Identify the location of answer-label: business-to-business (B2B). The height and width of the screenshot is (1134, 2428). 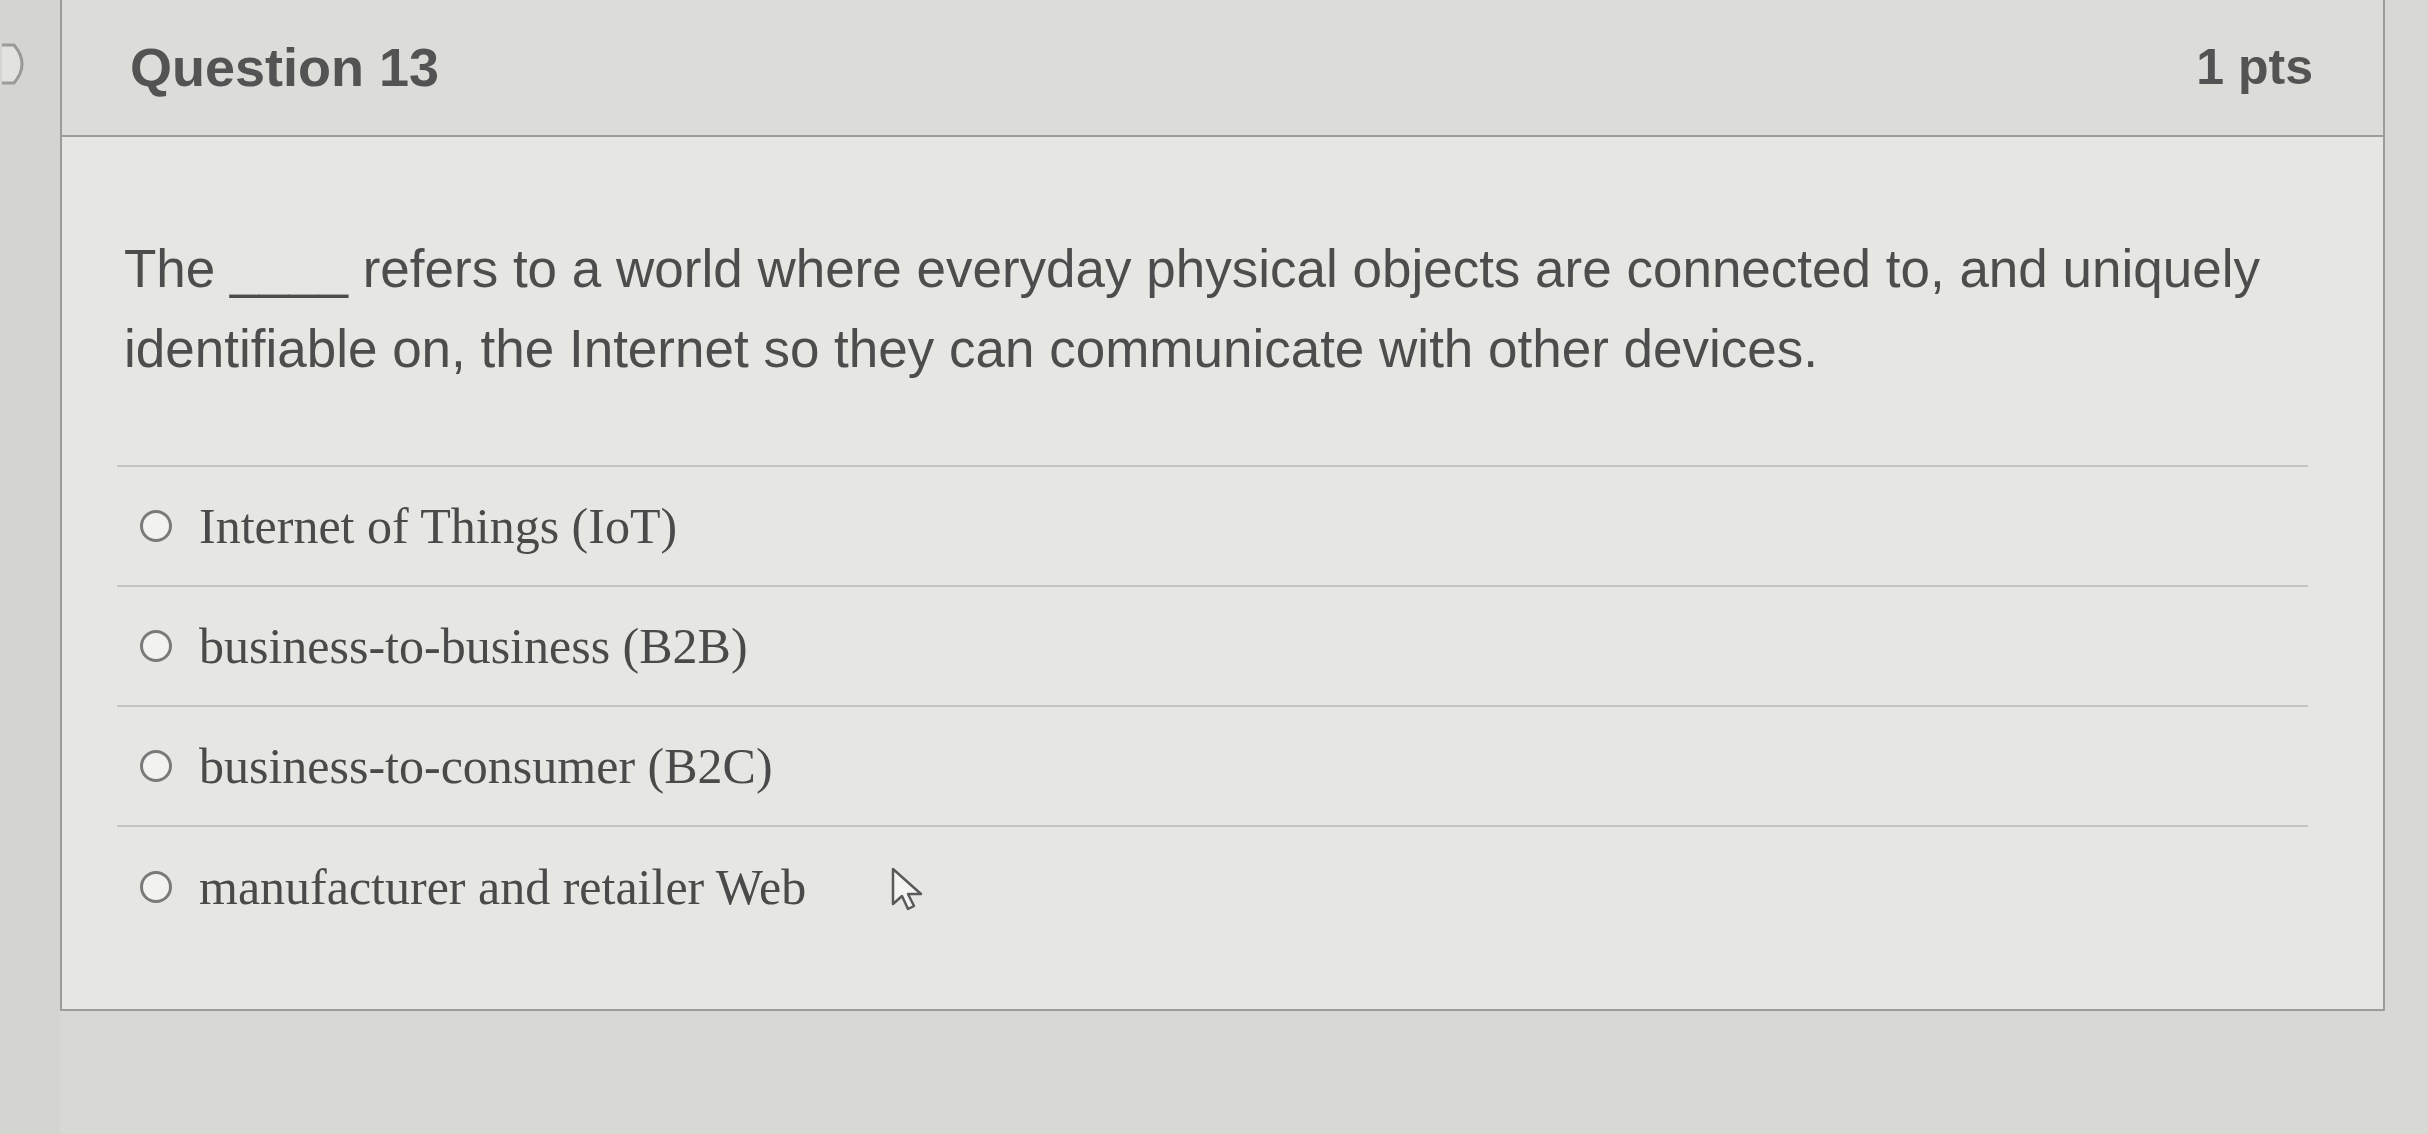
(473, 646).